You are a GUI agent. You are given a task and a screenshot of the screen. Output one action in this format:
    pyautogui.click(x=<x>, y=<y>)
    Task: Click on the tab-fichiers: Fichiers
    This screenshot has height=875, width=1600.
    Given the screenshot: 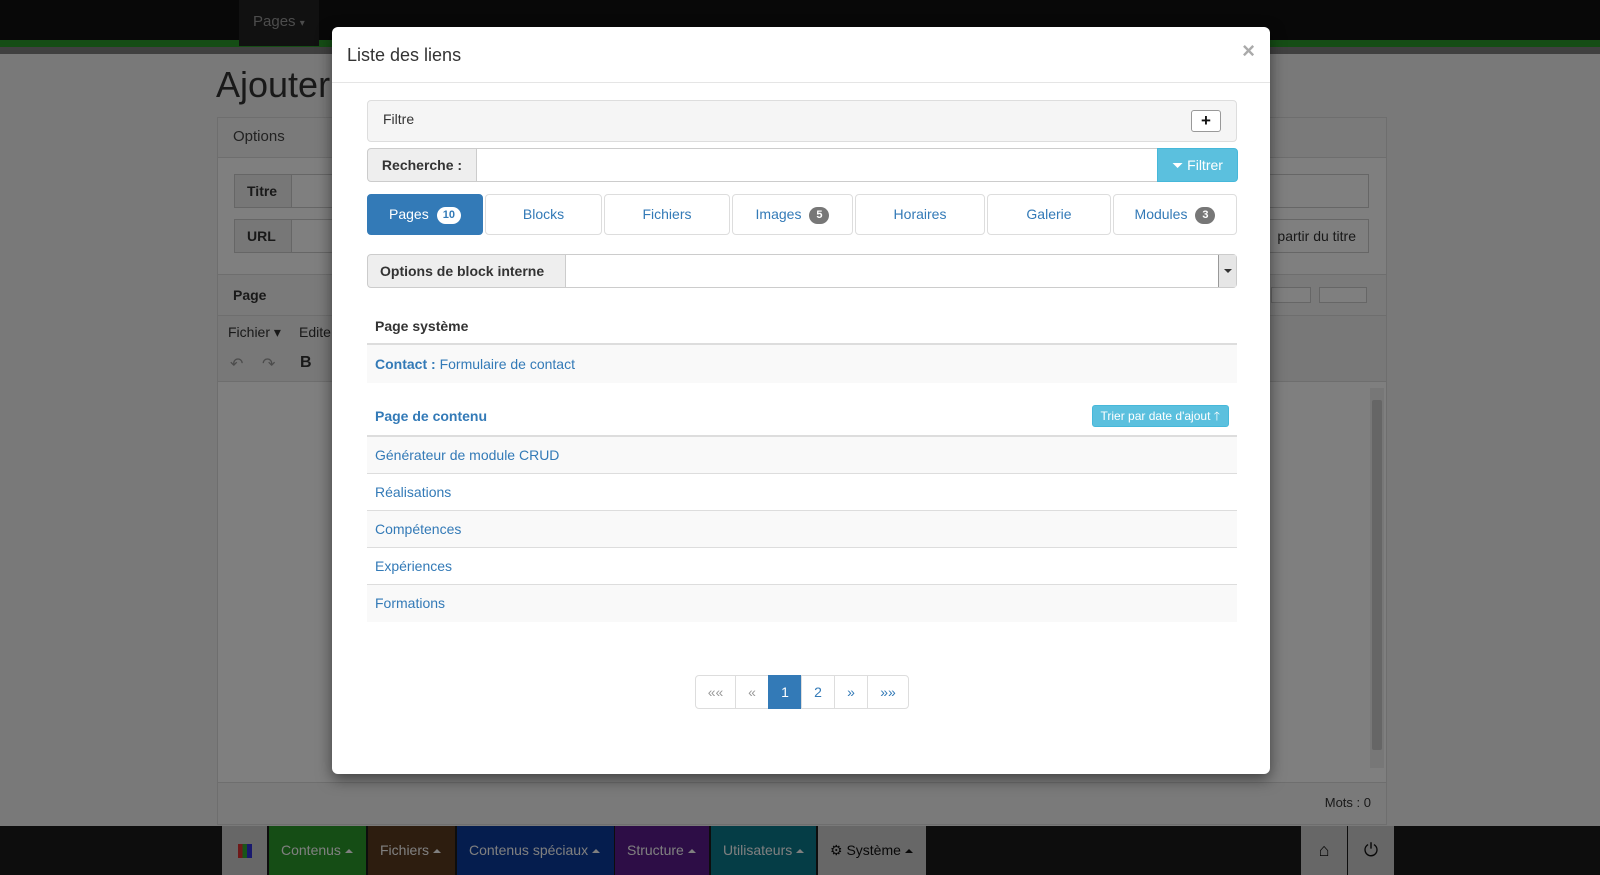 What is the action you would take?
    pyautogui.click(x=667, y=214)
    